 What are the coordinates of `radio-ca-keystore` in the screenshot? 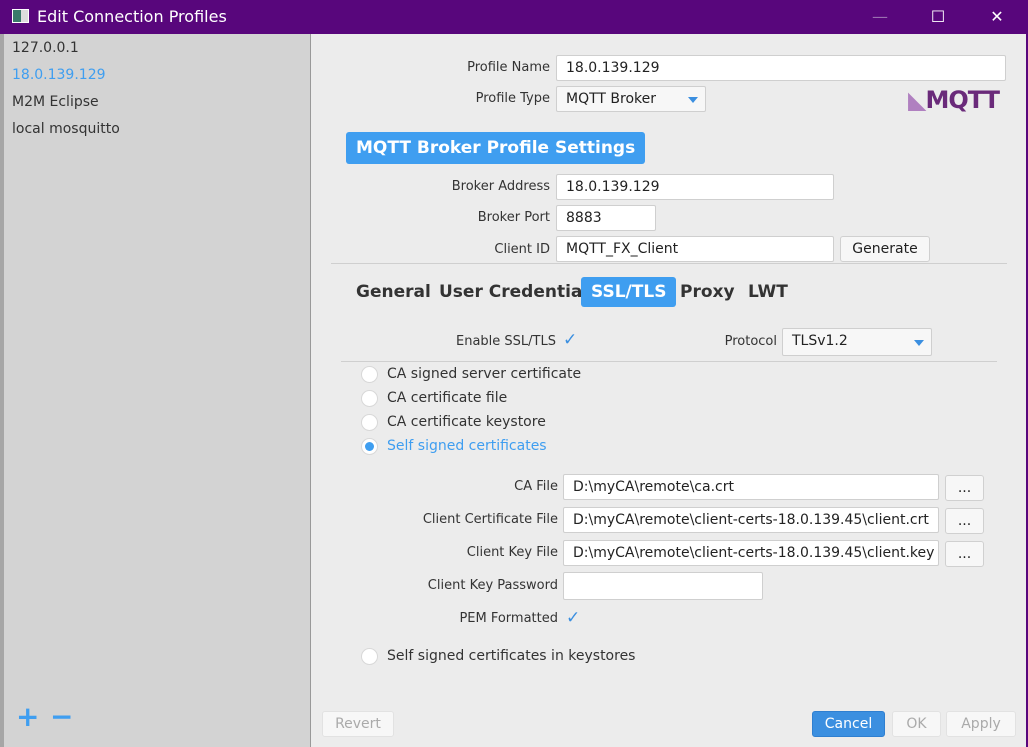 It's located at (369, 422).